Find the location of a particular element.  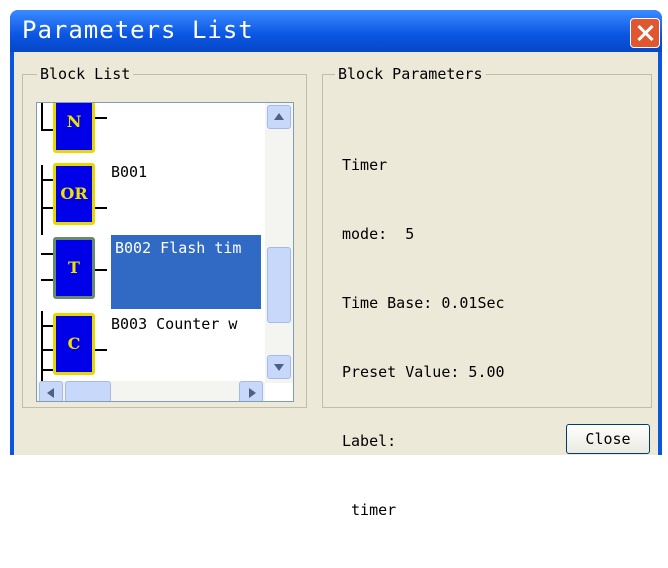

vertical-scroll-thumb is located at coordinates (279, 285).